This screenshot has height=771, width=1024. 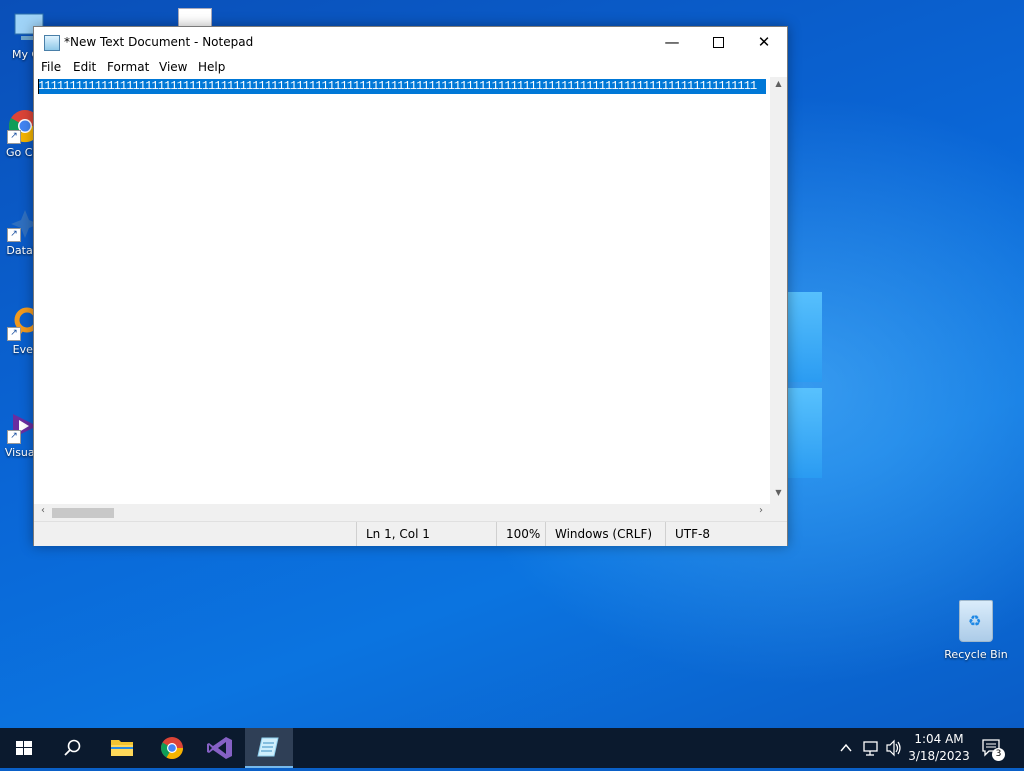 I want to click on maximize-button, so click(x=718, y=42).